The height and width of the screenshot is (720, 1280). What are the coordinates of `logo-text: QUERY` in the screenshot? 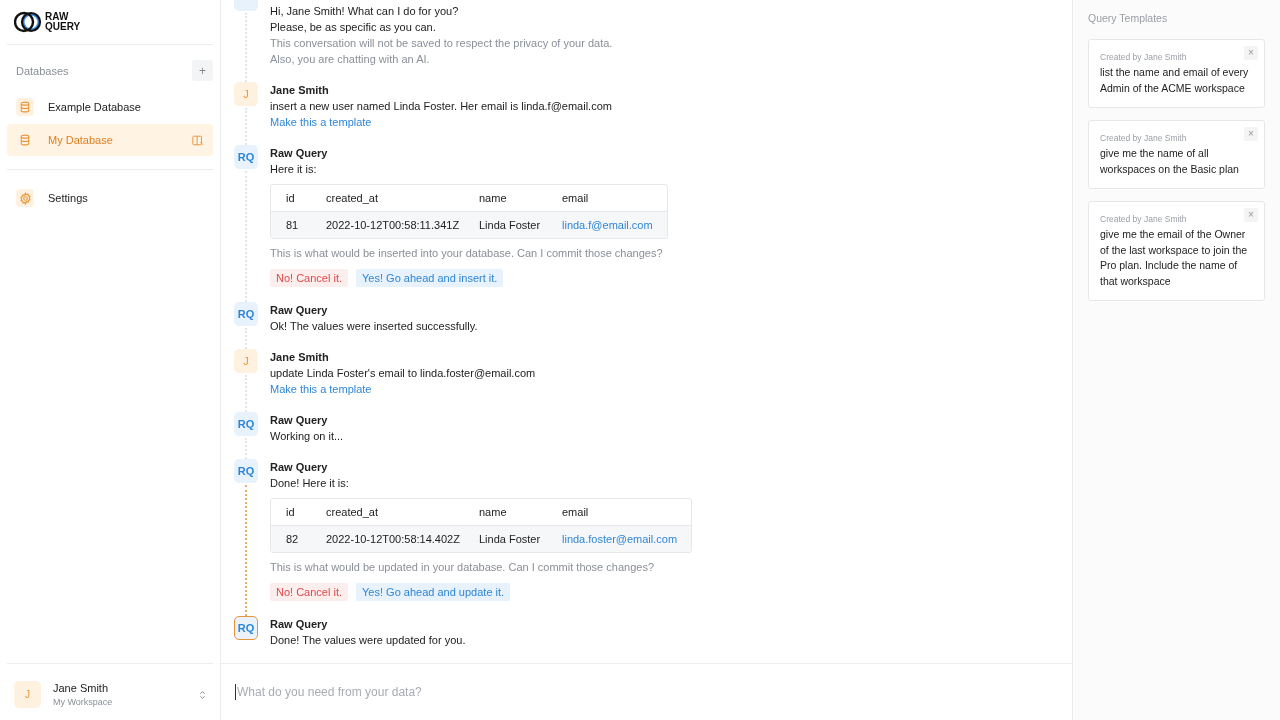 It's located at (63, 27).